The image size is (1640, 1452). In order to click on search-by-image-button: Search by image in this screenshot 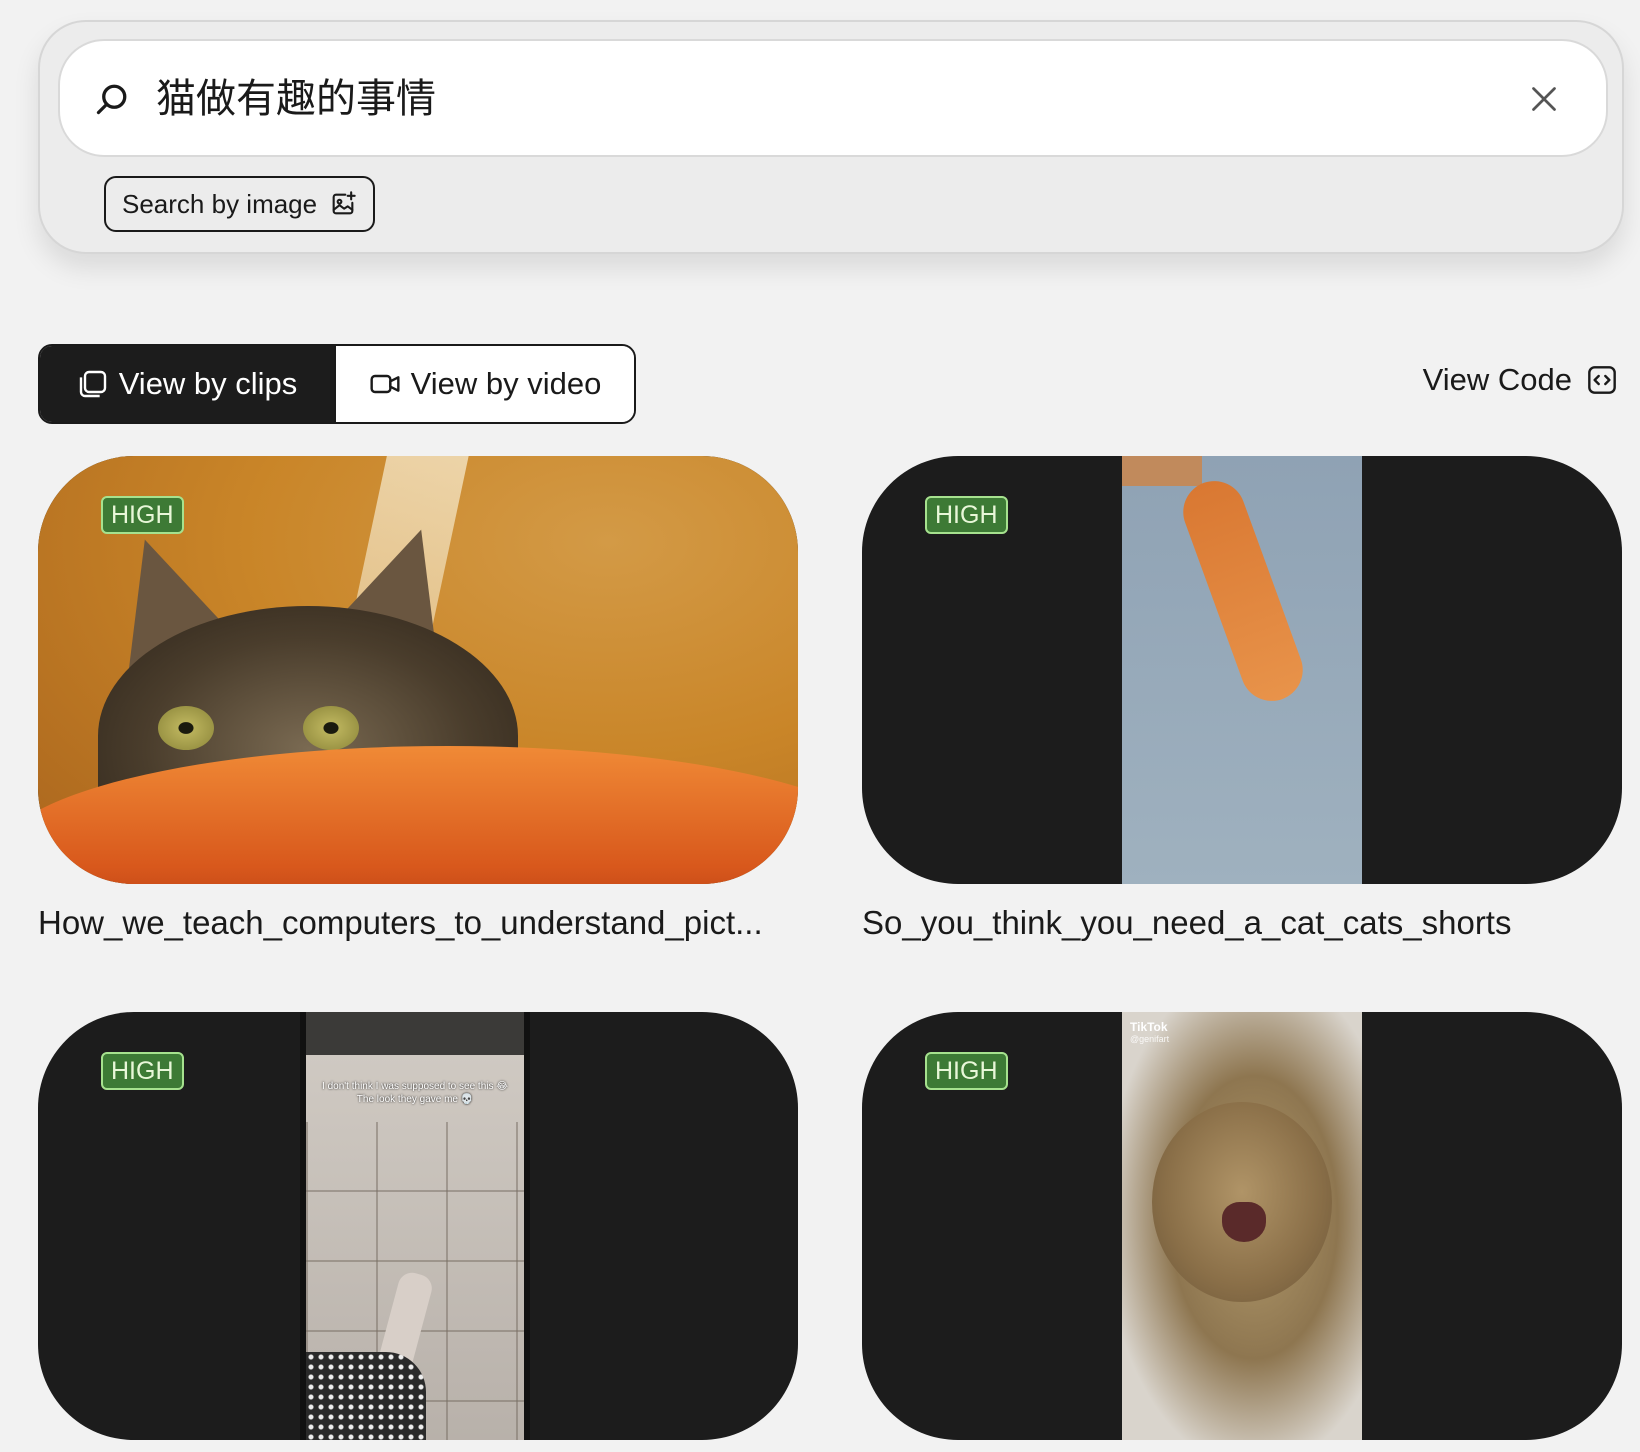, I will do `click(240, 204)`.